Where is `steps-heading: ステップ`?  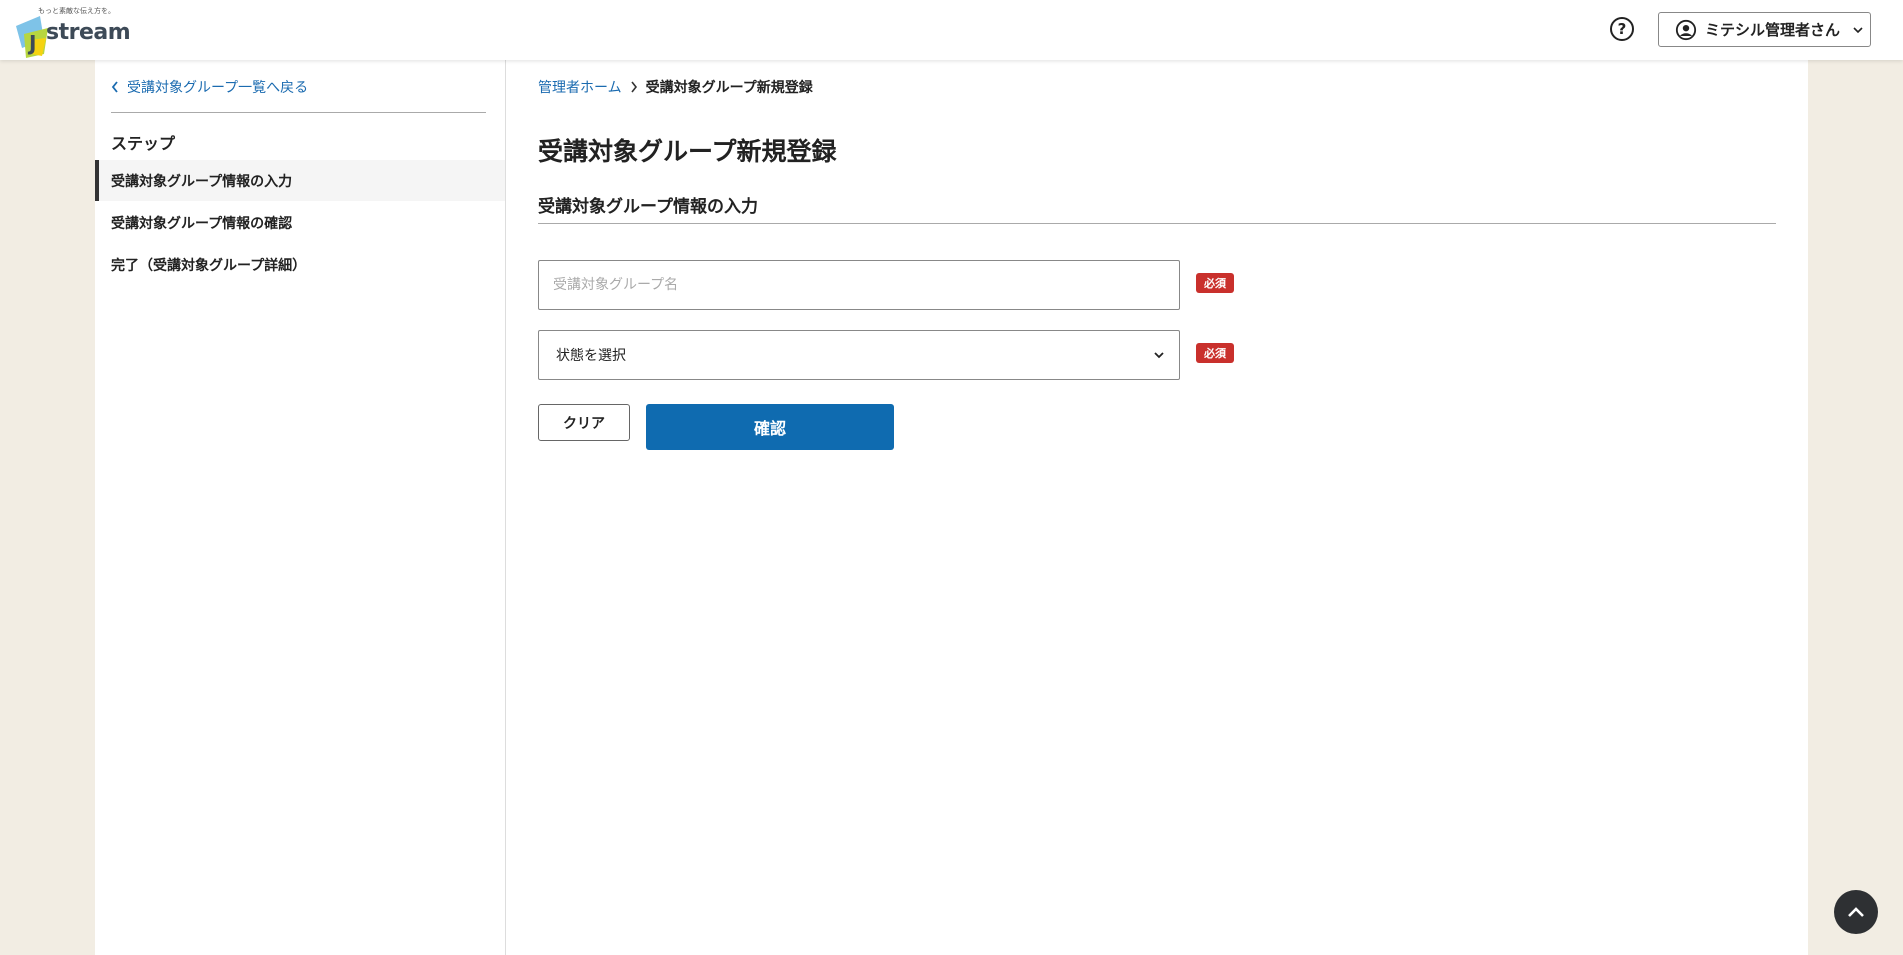
steps-heading: ステップ is located at coordinates (143, 143).